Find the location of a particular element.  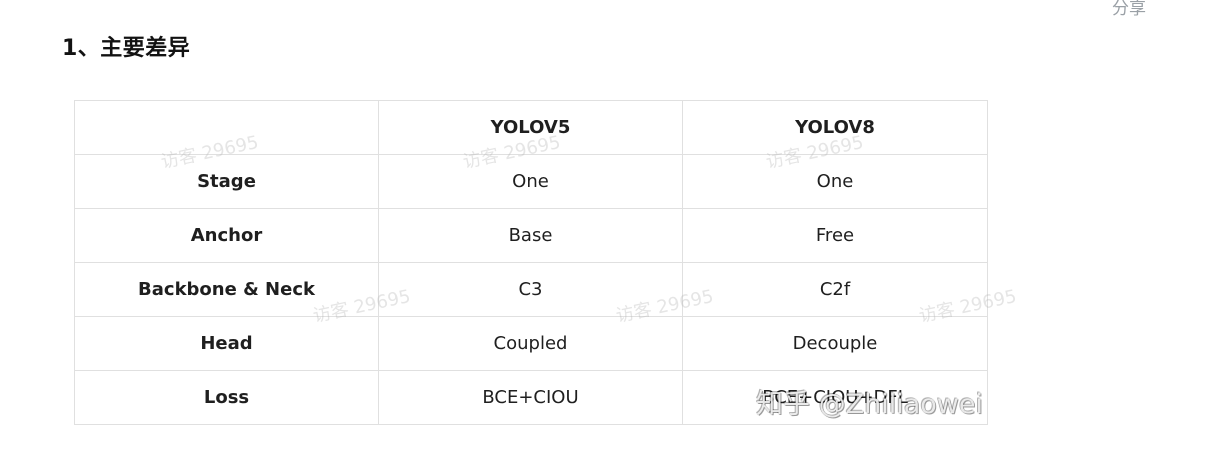

yolov8-cell: C2f is located at coordinates (835, 289).